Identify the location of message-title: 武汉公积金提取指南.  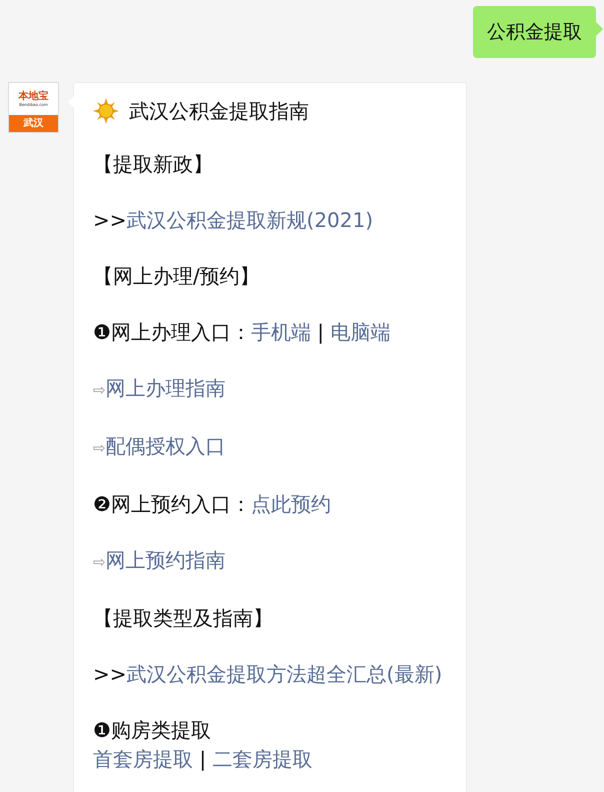
(219, 111).